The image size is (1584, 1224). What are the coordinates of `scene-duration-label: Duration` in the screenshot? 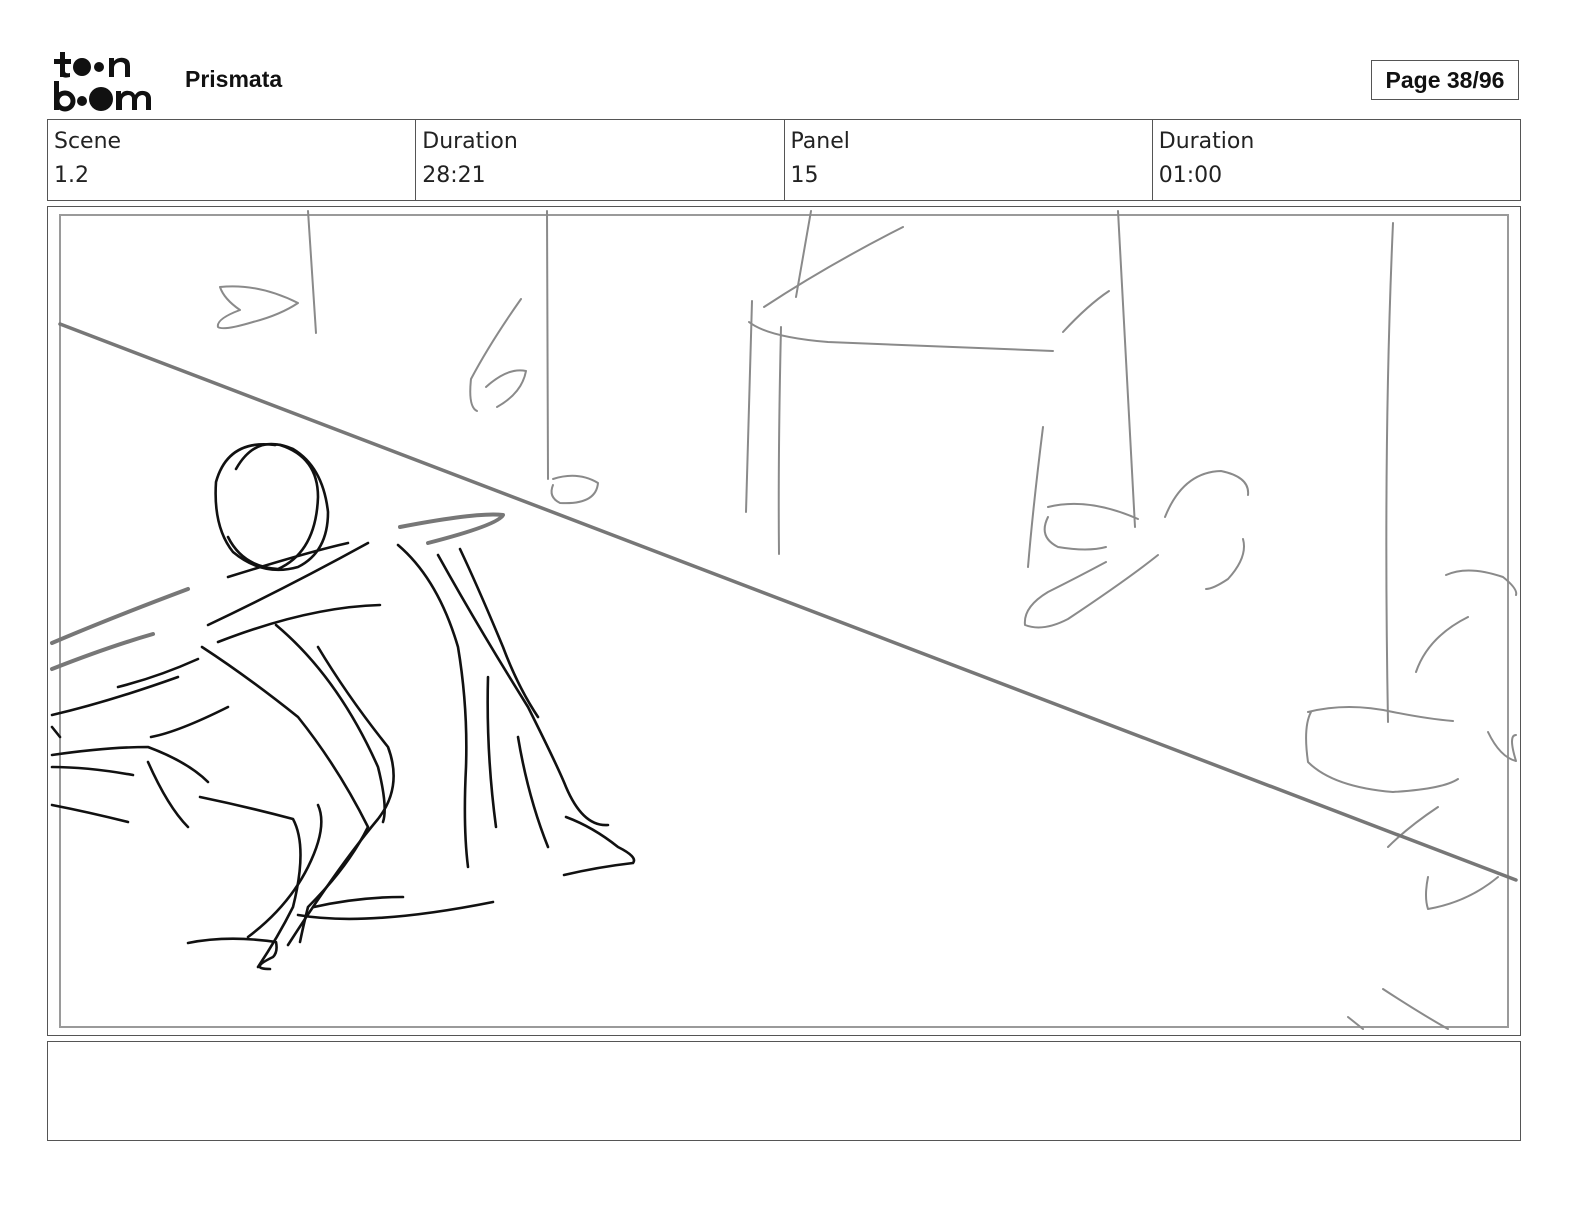 It's located at (470, 141).